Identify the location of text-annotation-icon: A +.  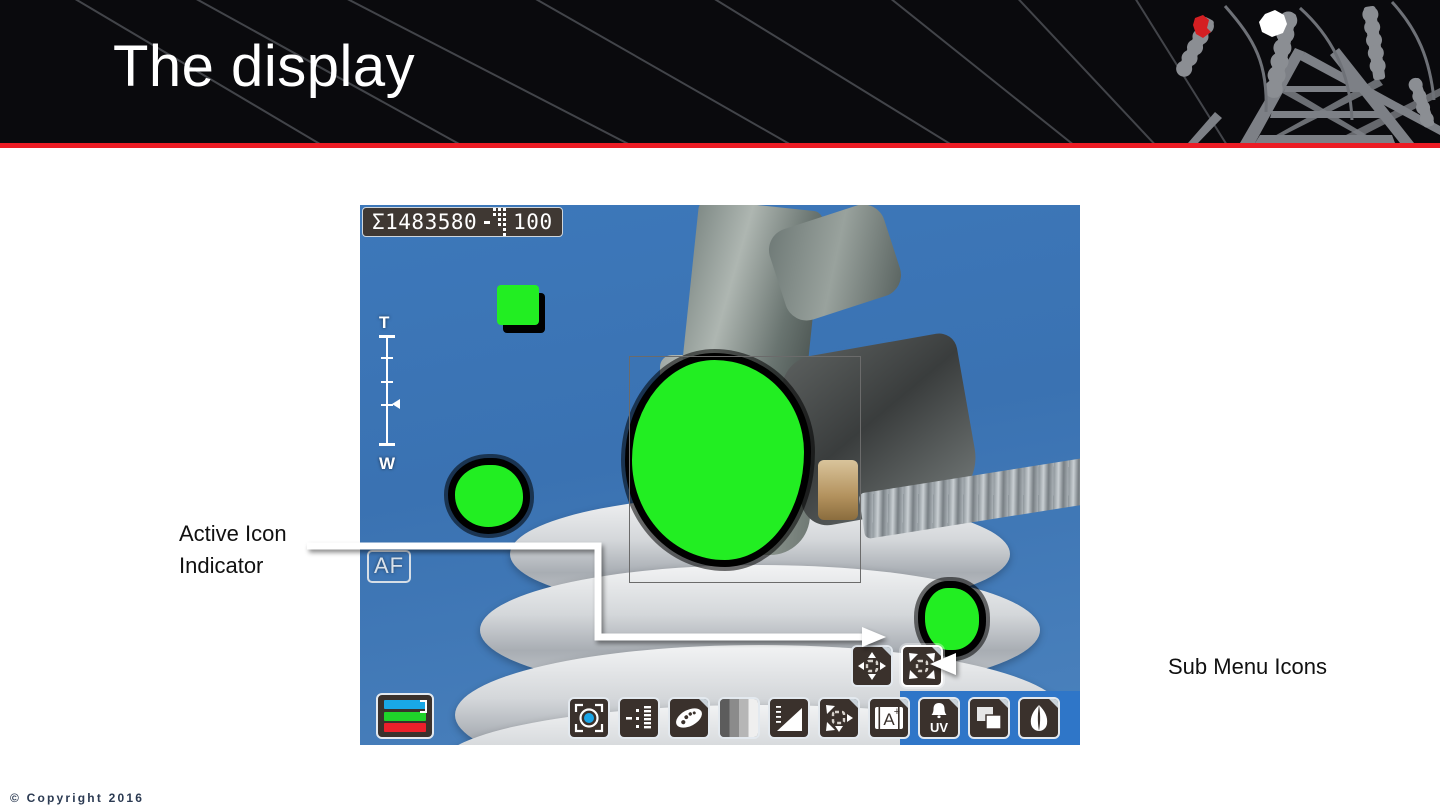
(889, 718).